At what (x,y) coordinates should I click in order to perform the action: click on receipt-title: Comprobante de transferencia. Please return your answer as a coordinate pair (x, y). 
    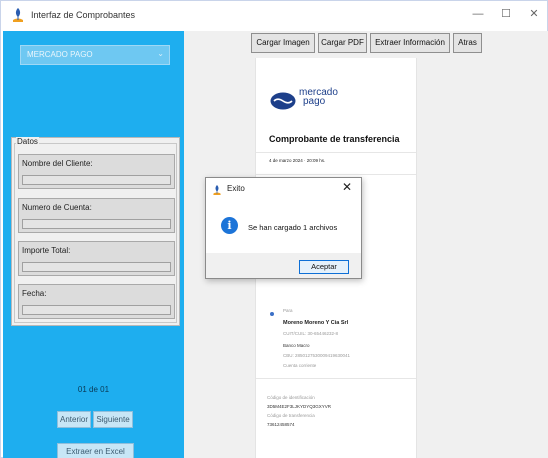
    Looking at the image, I should click on (334, 139).